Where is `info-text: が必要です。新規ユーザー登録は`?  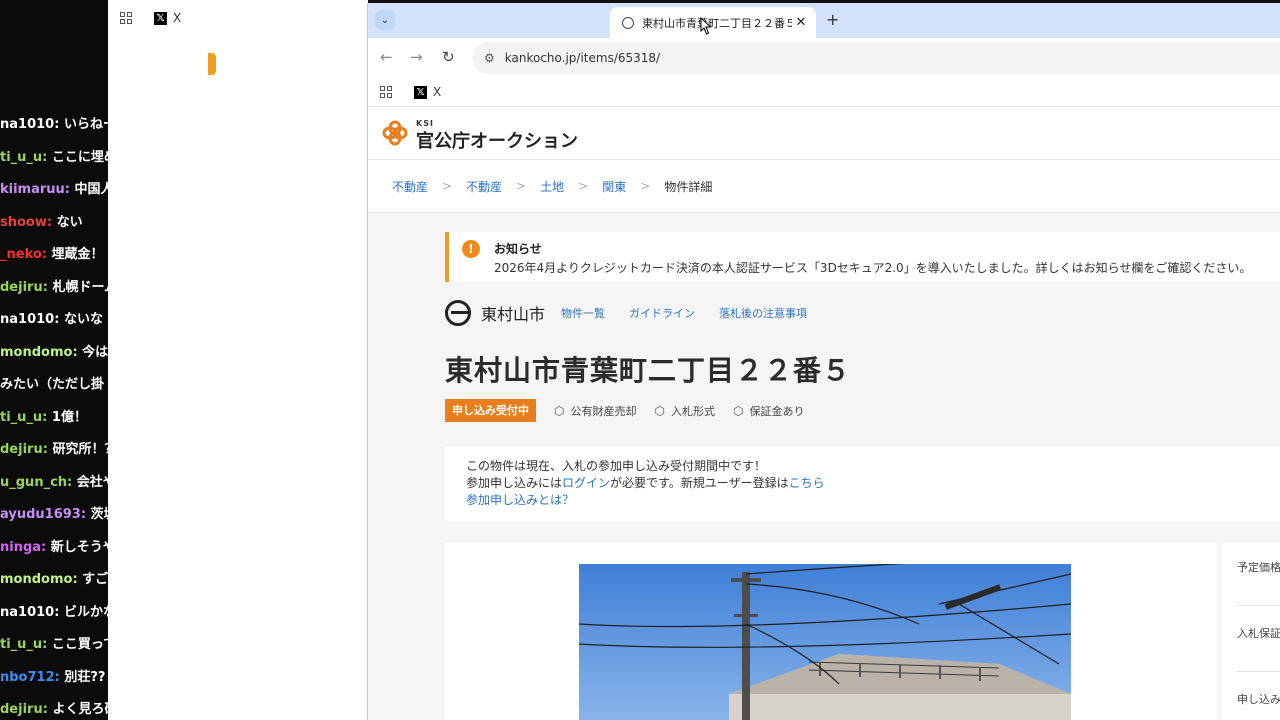 info-text: が必要です。新規ユーザー登録は is located at coordinates (699, 483).